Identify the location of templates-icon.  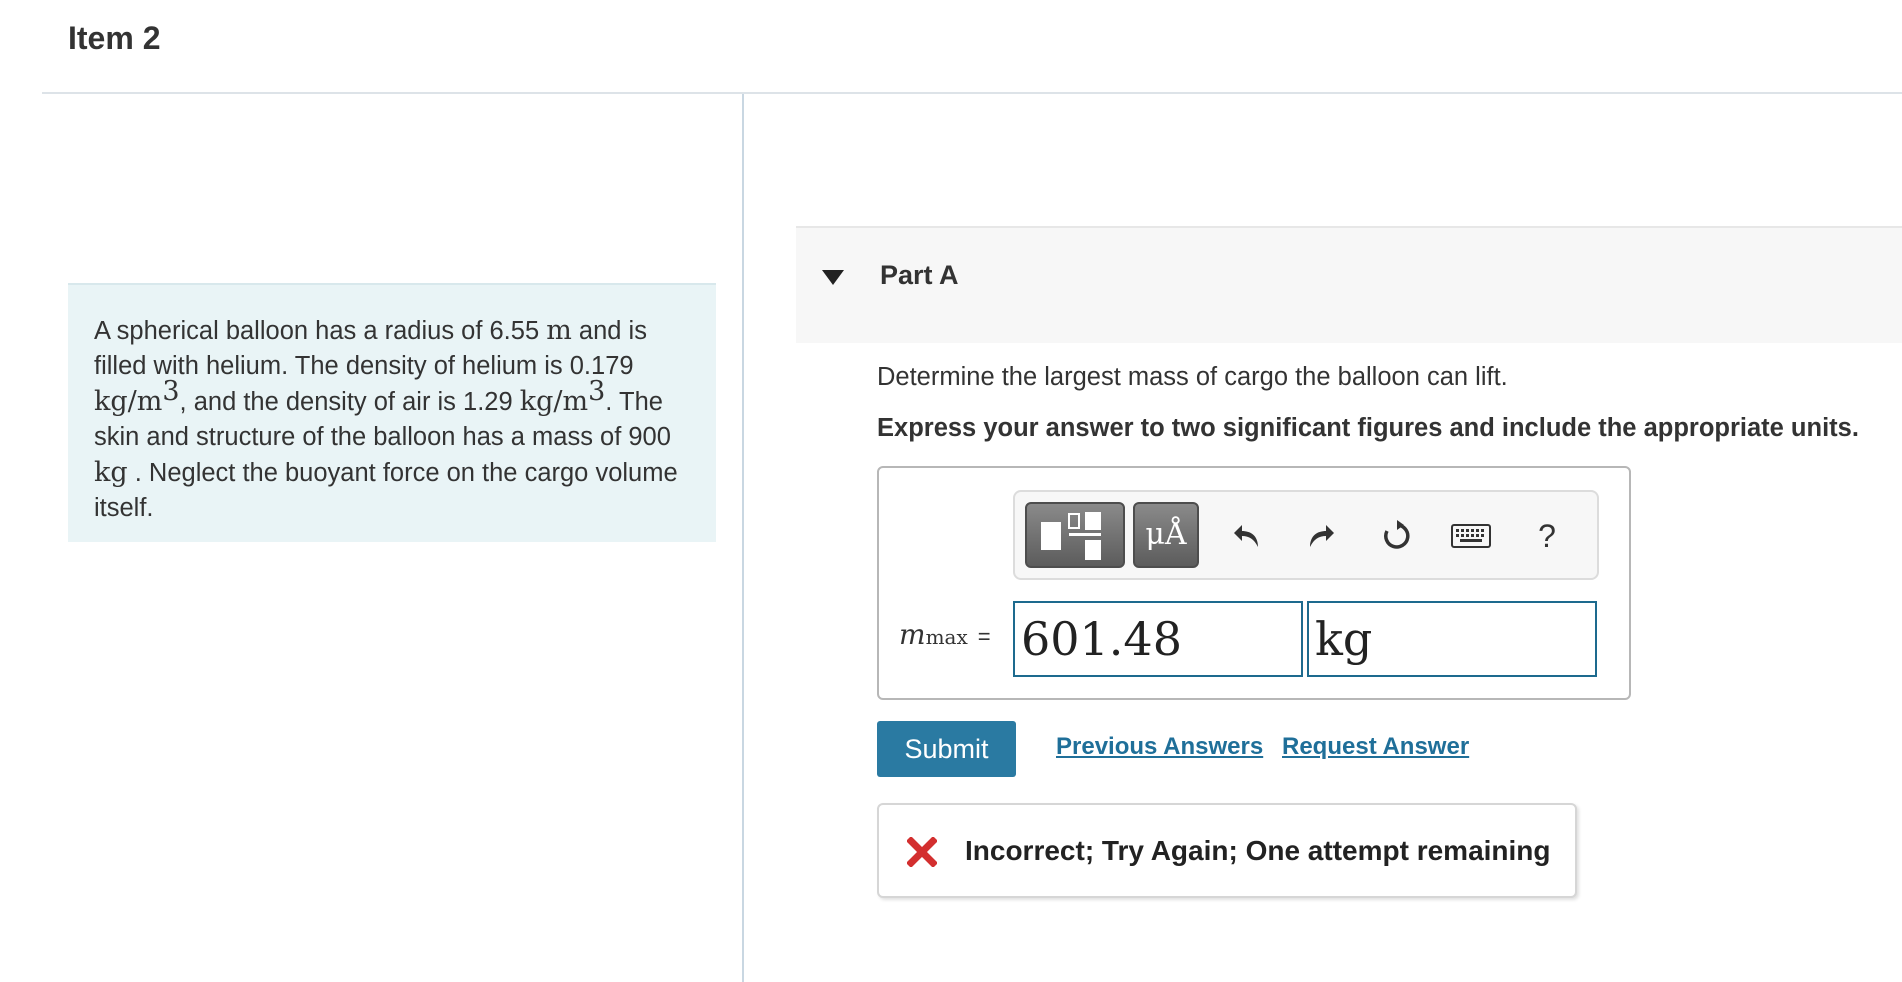
(1071, 536).